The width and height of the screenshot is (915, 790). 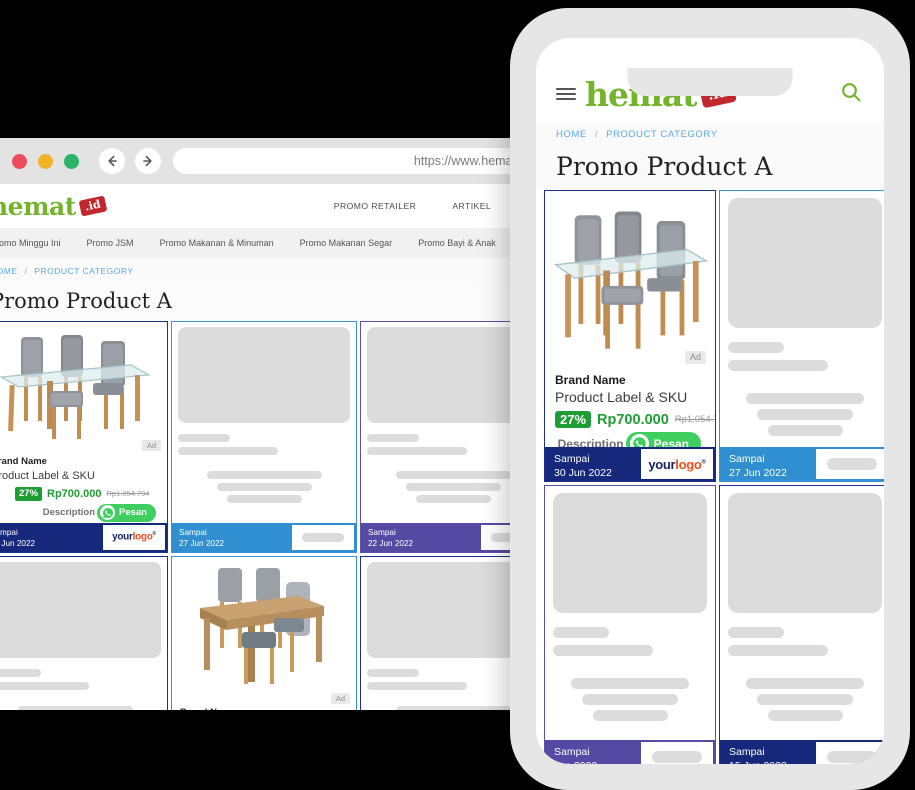 What do you see at coordinates (112, 161) in the screenshot?
I see `back-button` at bounding box center [112, 161].